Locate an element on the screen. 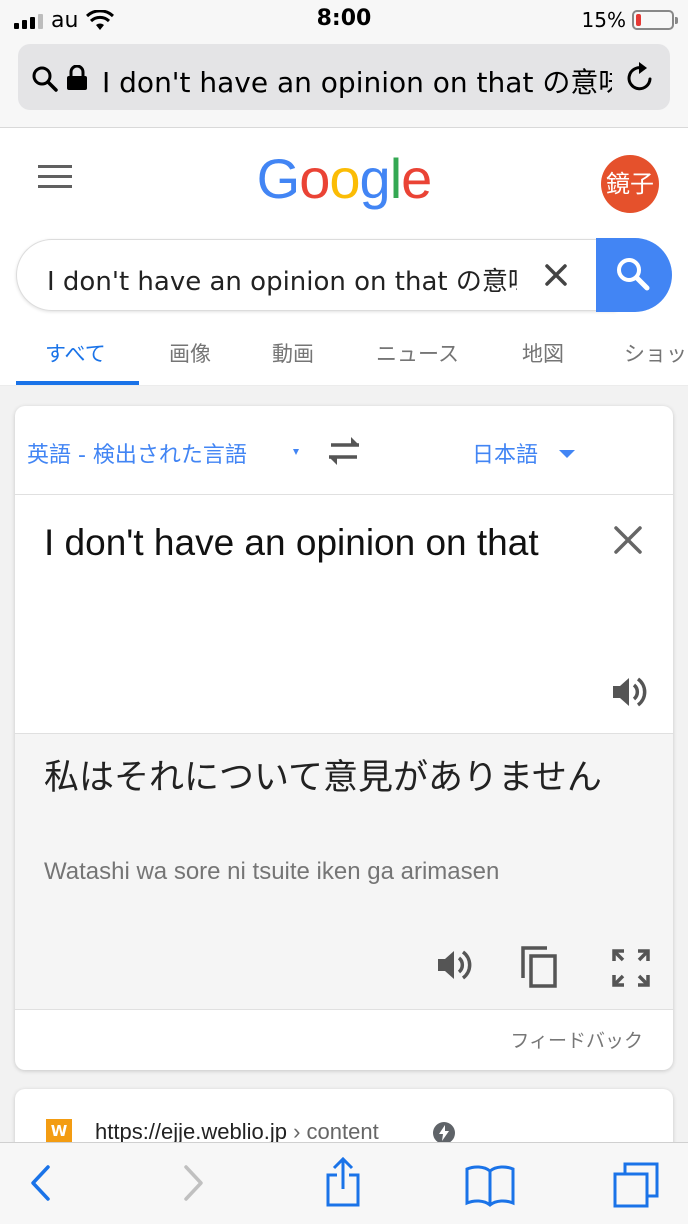 The height and width of the screenshot is (1224, 688). tab-shopping: ショッ is located at coordinates (655, 353).